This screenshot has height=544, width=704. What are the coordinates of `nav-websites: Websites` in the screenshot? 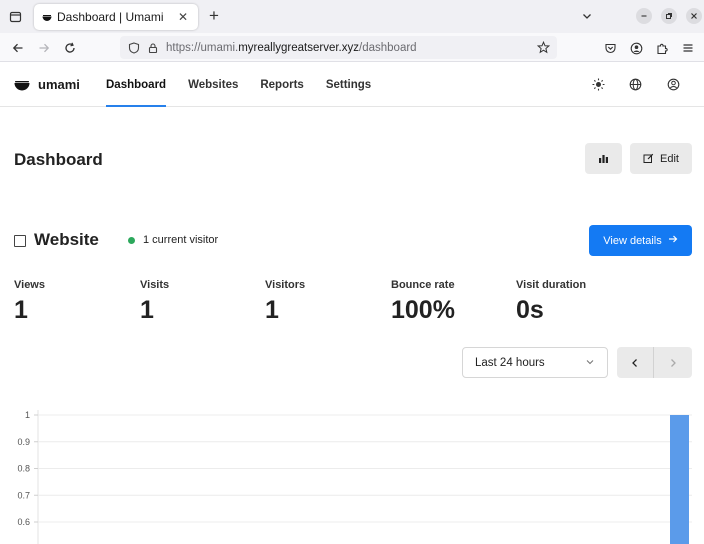 It's located at (213, 84).